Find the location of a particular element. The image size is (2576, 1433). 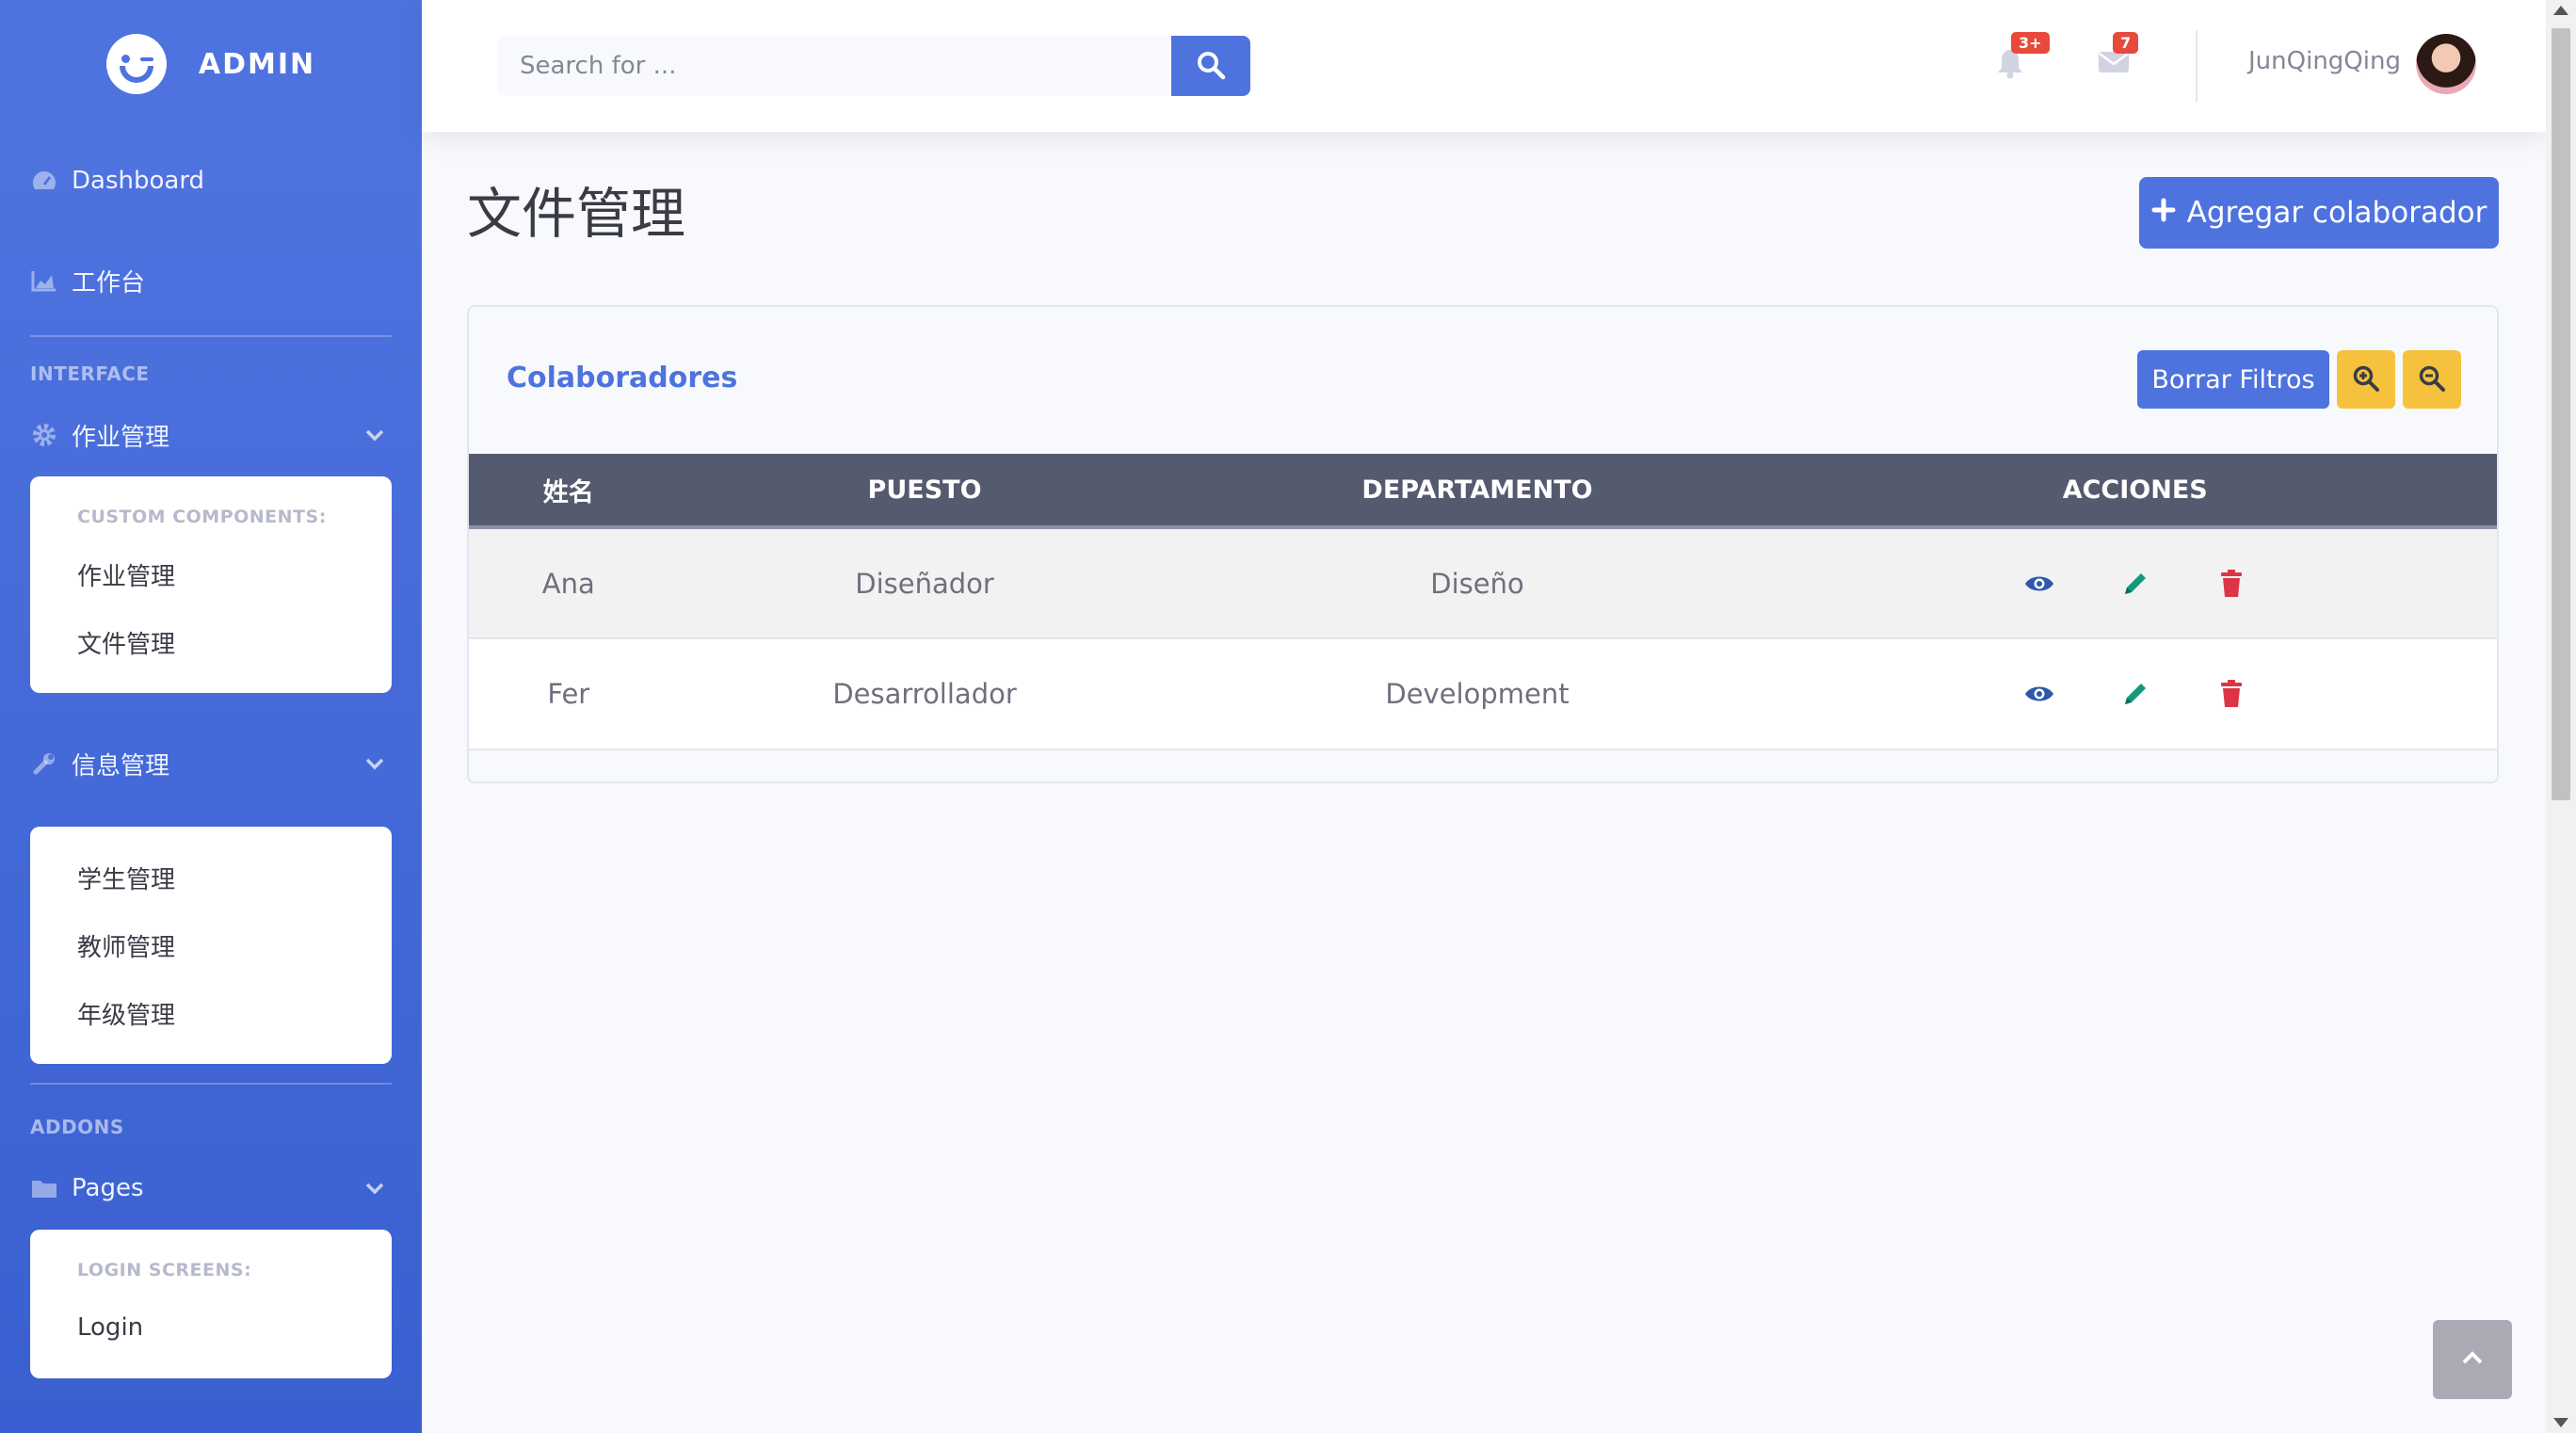

column-header-departamento: DEPARTAMENTO is located at coordinates (1477, 491).